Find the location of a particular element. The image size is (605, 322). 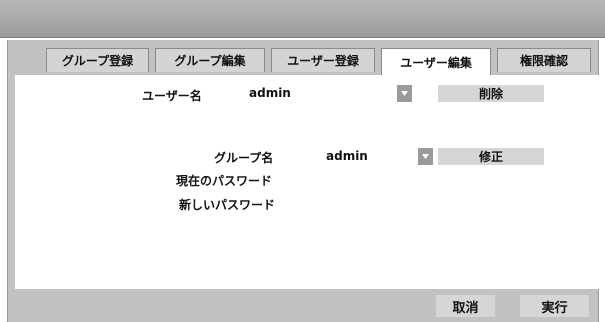

tab-label: 権限確認 is located at coordinates (543, 61).